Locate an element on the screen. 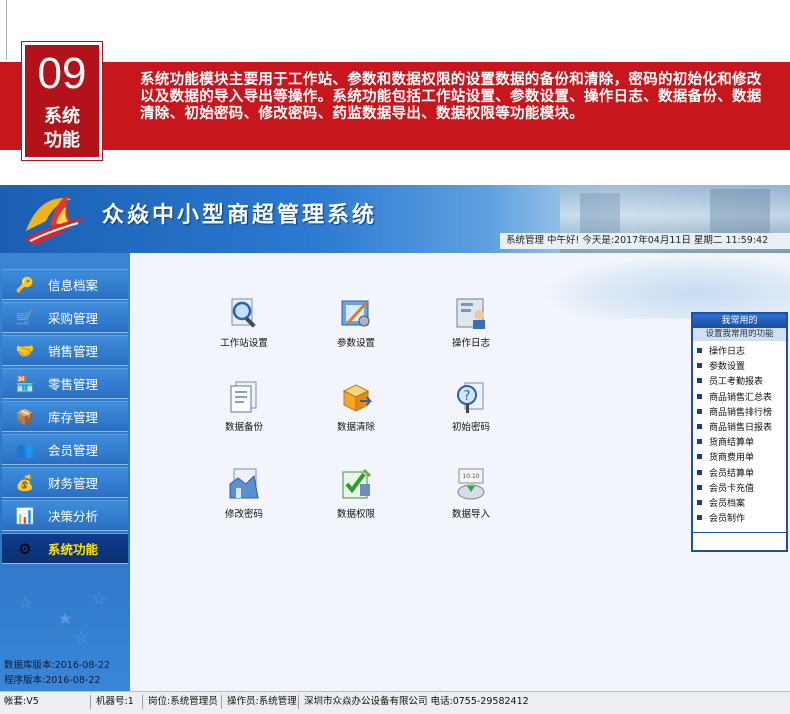 The image size is (790, 714). function-data-import: 10.10 数据导入 is located at coordinates (471, 493).